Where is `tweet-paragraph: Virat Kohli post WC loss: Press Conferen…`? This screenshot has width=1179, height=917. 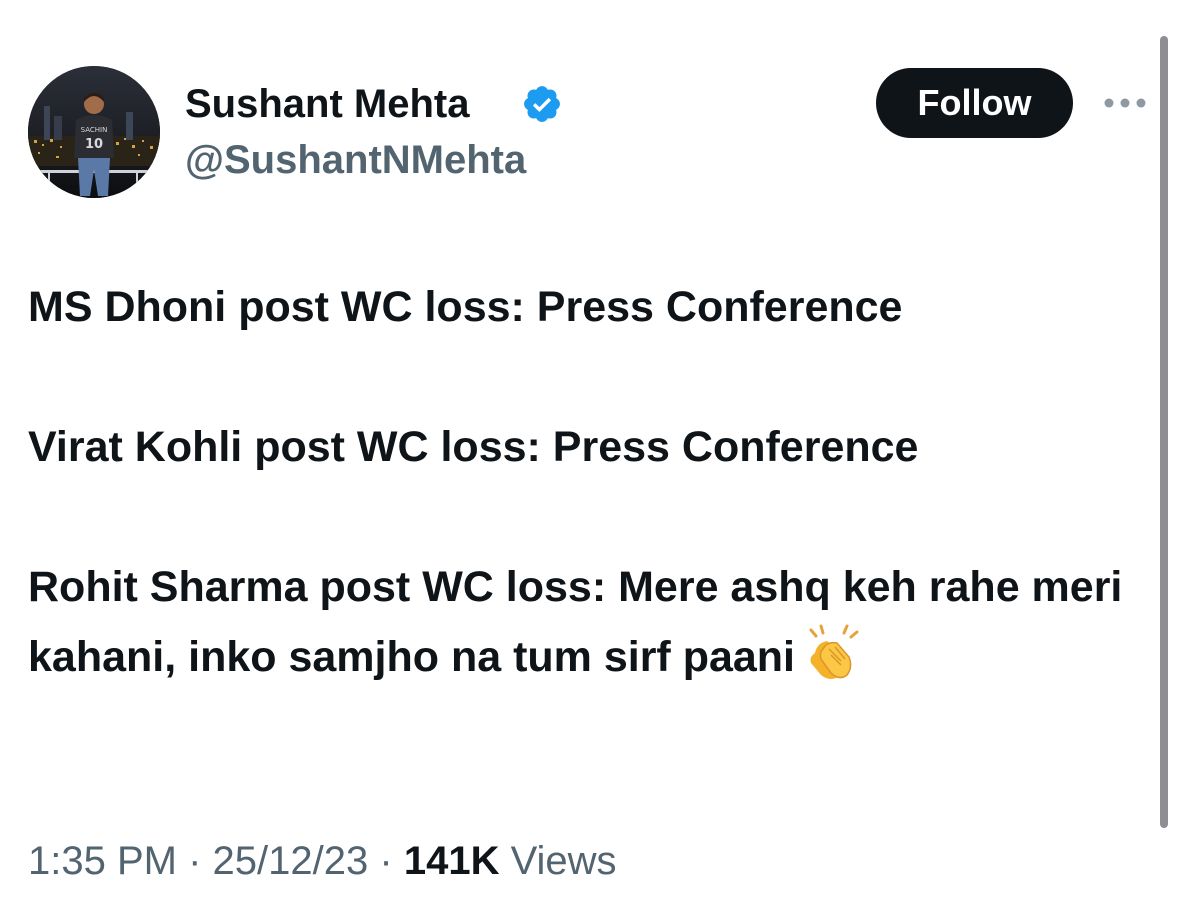
tweet-paragraph: Virat Kohli post WC loss: Press Conferen… is located at coordinates (473, 447).